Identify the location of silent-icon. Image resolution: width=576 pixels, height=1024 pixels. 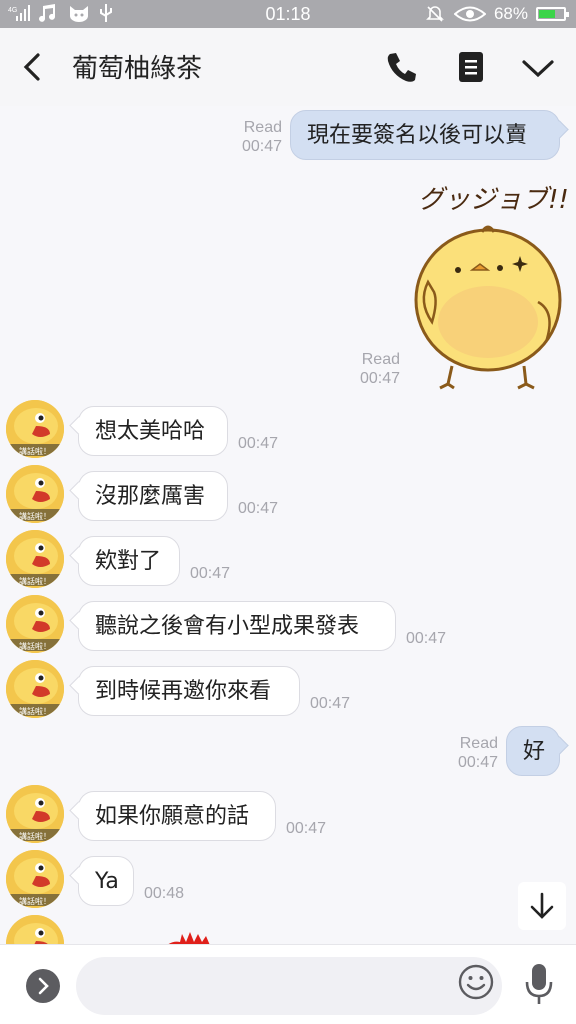
(436, 14).